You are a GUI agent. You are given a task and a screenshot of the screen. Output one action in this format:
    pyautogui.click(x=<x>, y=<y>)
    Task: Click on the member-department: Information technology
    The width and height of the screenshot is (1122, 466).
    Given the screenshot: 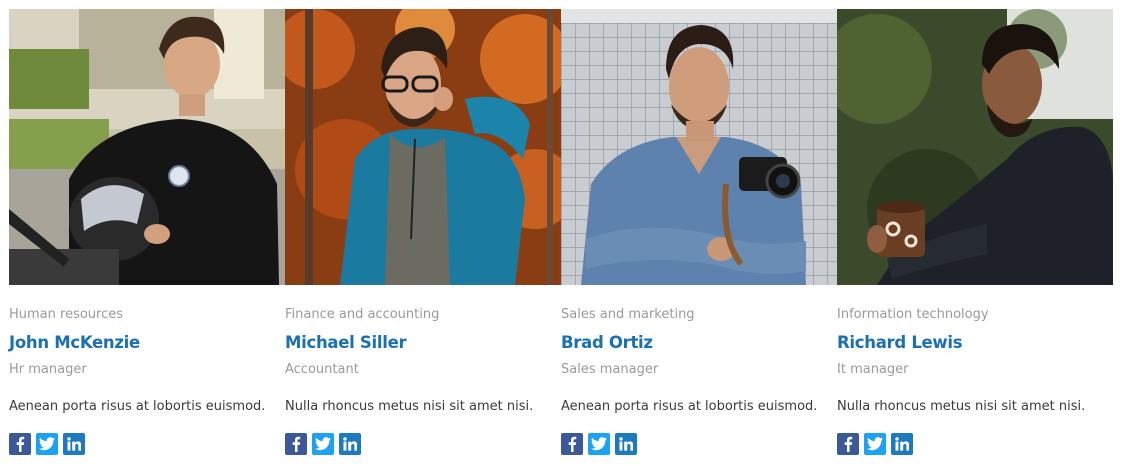 What is the action you would take?
    pyautogui.click(x=913, y=314)
    